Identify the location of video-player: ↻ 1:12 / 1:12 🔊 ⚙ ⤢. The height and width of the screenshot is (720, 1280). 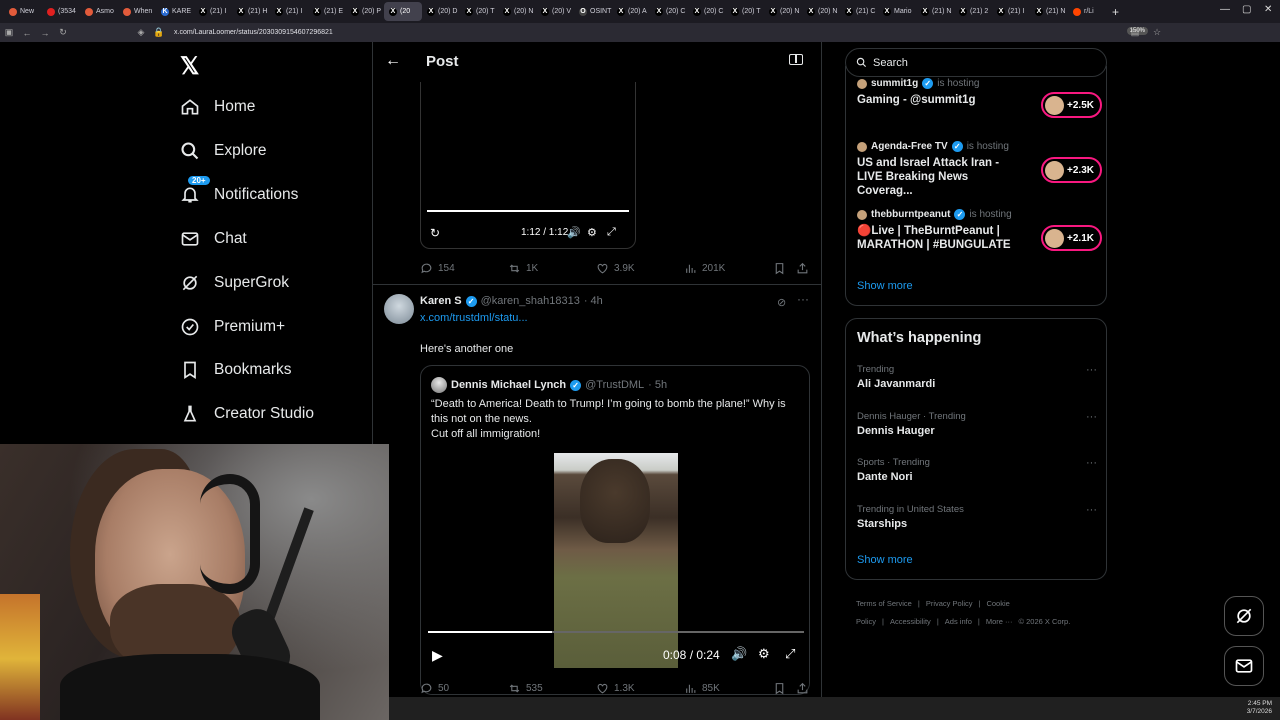
(528, 165).